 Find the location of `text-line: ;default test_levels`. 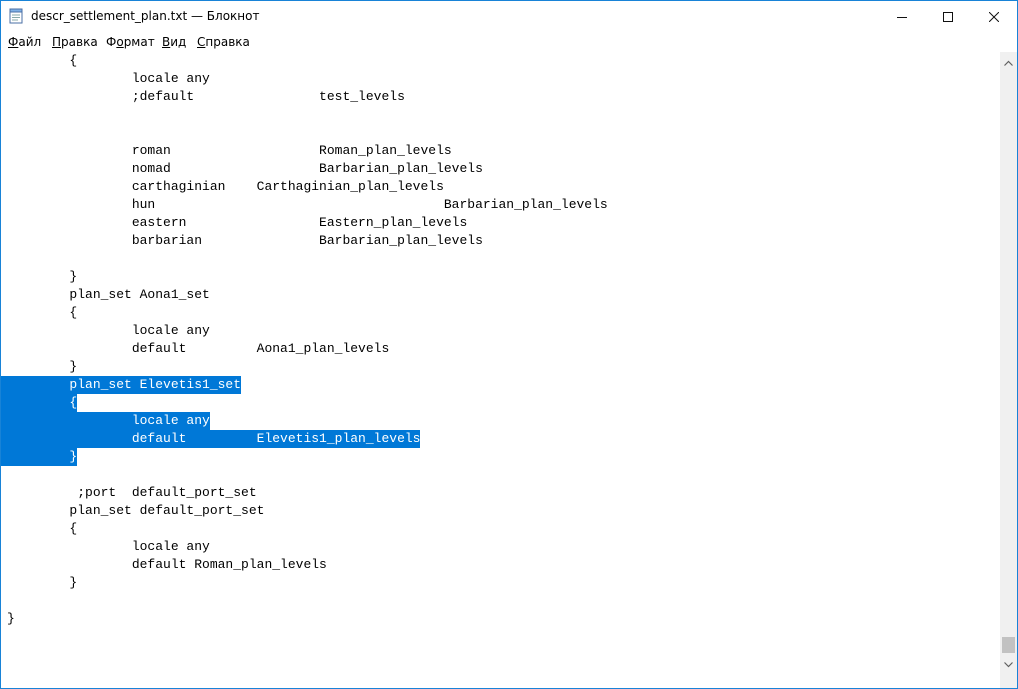

text-line: ;default test_levels is located at coordinates (206, 97).